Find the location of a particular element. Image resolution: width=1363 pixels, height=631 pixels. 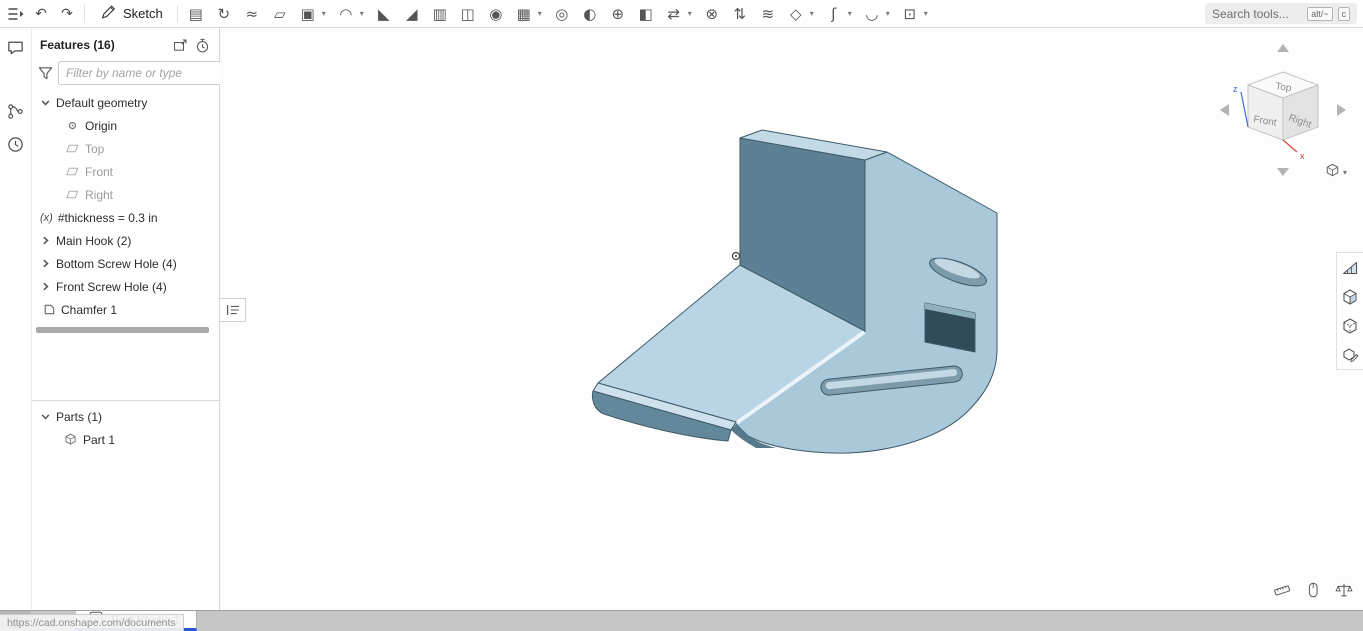

toolbar-item-curve: ʃ ▾ is located at coordinates (839, 14).